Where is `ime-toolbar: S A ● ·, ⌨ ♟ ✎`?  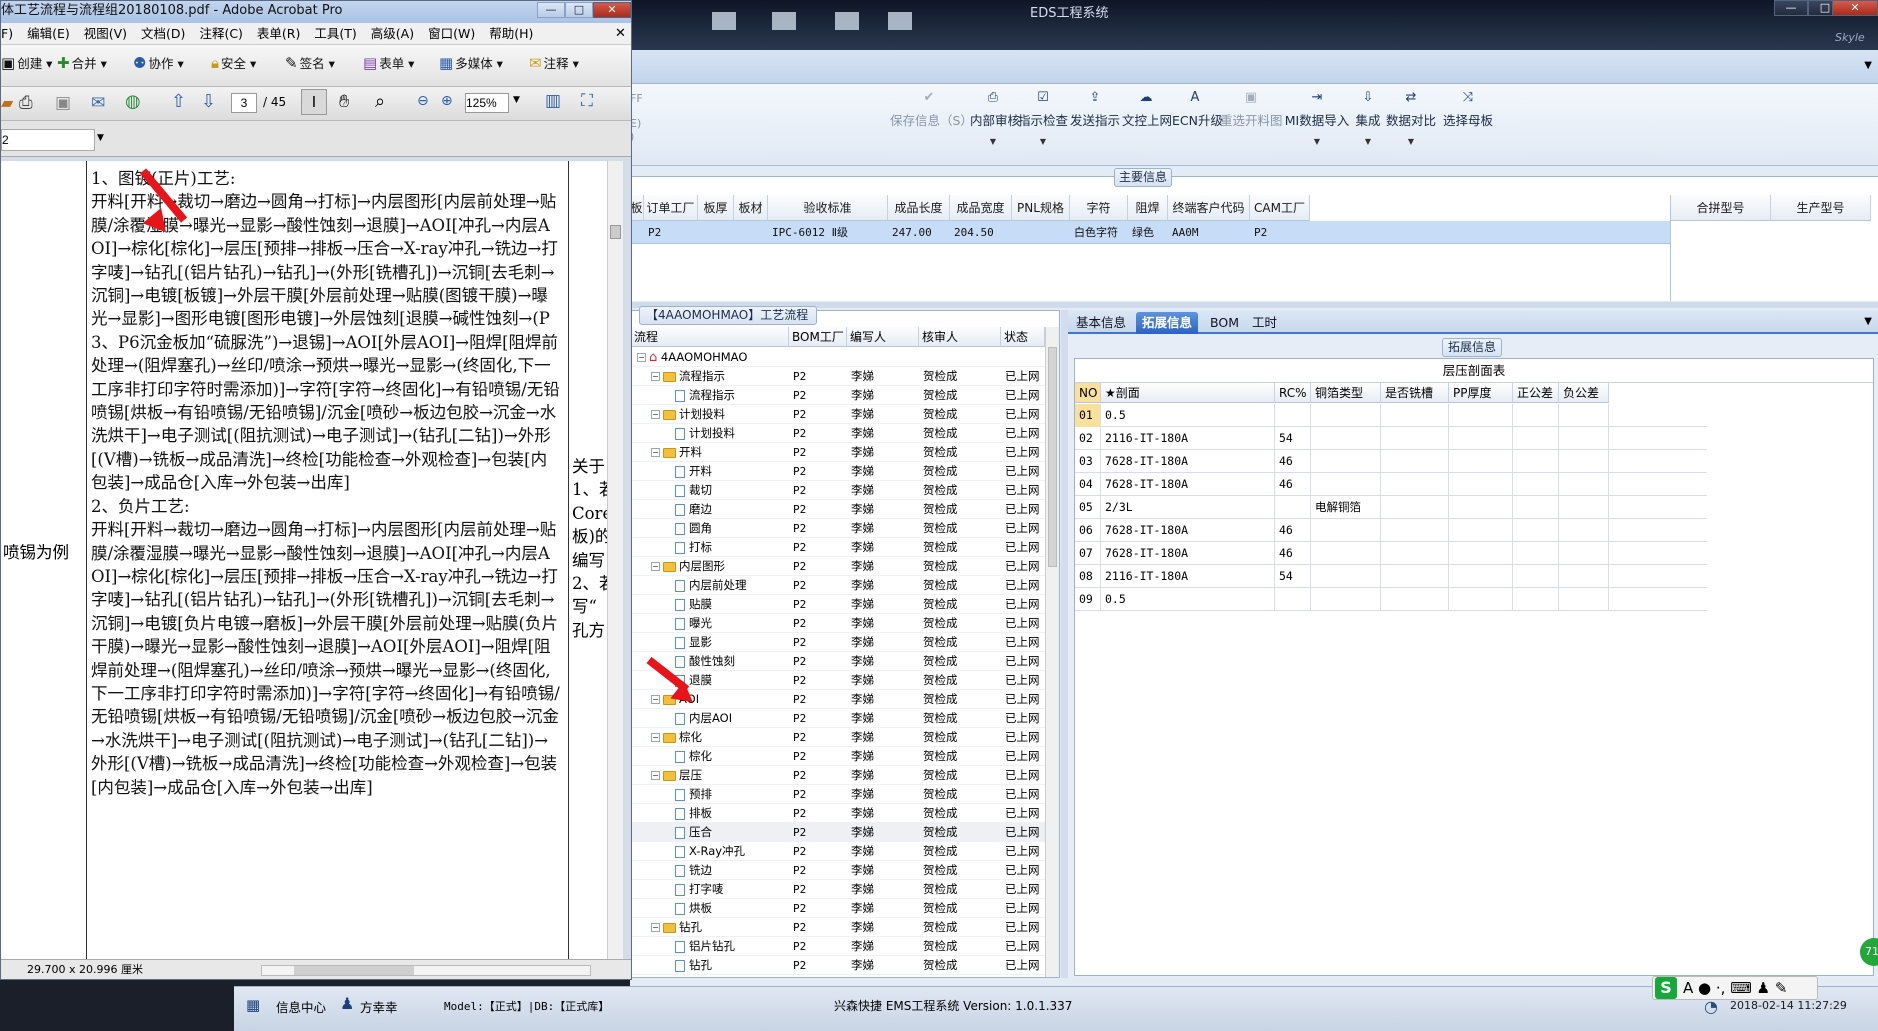
ime-toolbar: S A ● ·, ⌨ ♟ ✎ is located at coordinates (1735, 988).